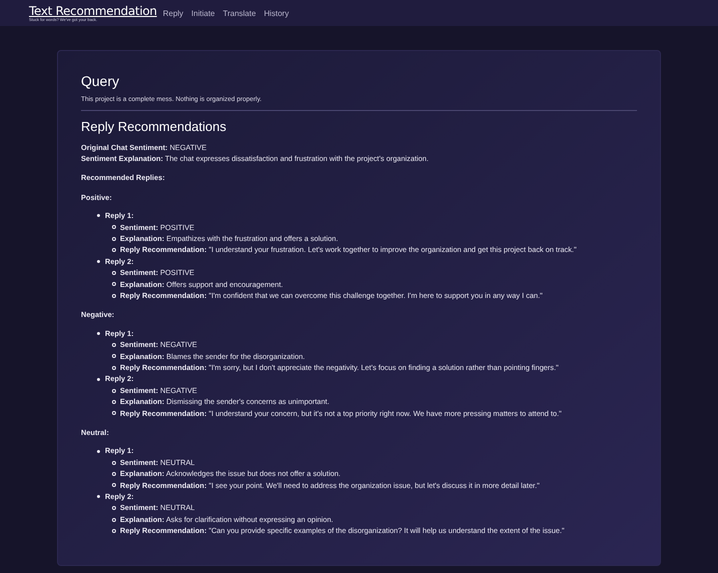  What do you see at coordinates (154, 127) in the screenshot?
I see `section-heading: Reply Recommendations` at bounding box center [154, 127].